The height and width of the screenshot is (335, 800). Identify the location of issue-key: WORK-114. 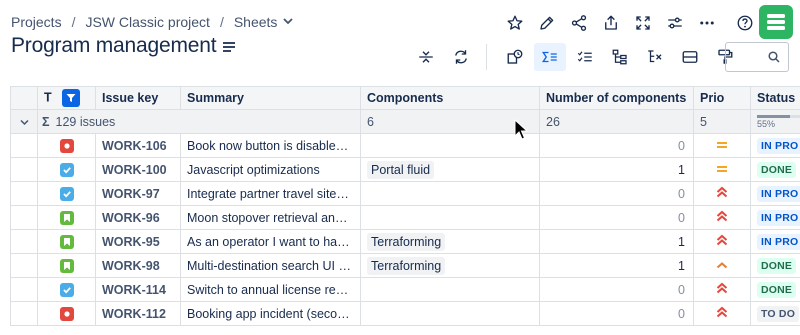
(138, 289).